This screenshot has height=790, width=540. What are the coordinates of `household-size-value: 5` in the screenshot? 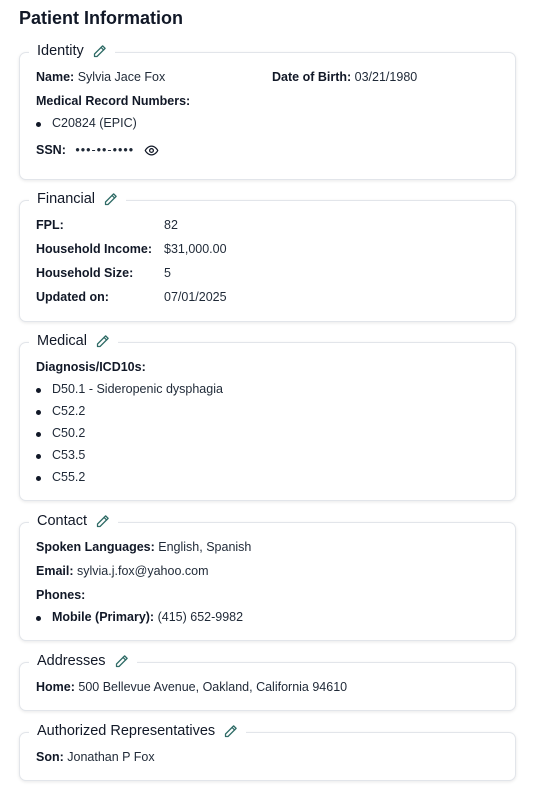 It's located at (167, 273).